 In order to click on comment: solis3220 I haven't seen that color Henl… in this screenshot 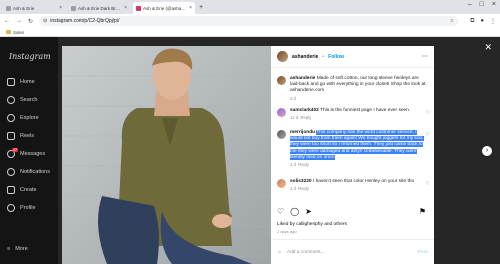, I will do `click(352, 185)`.